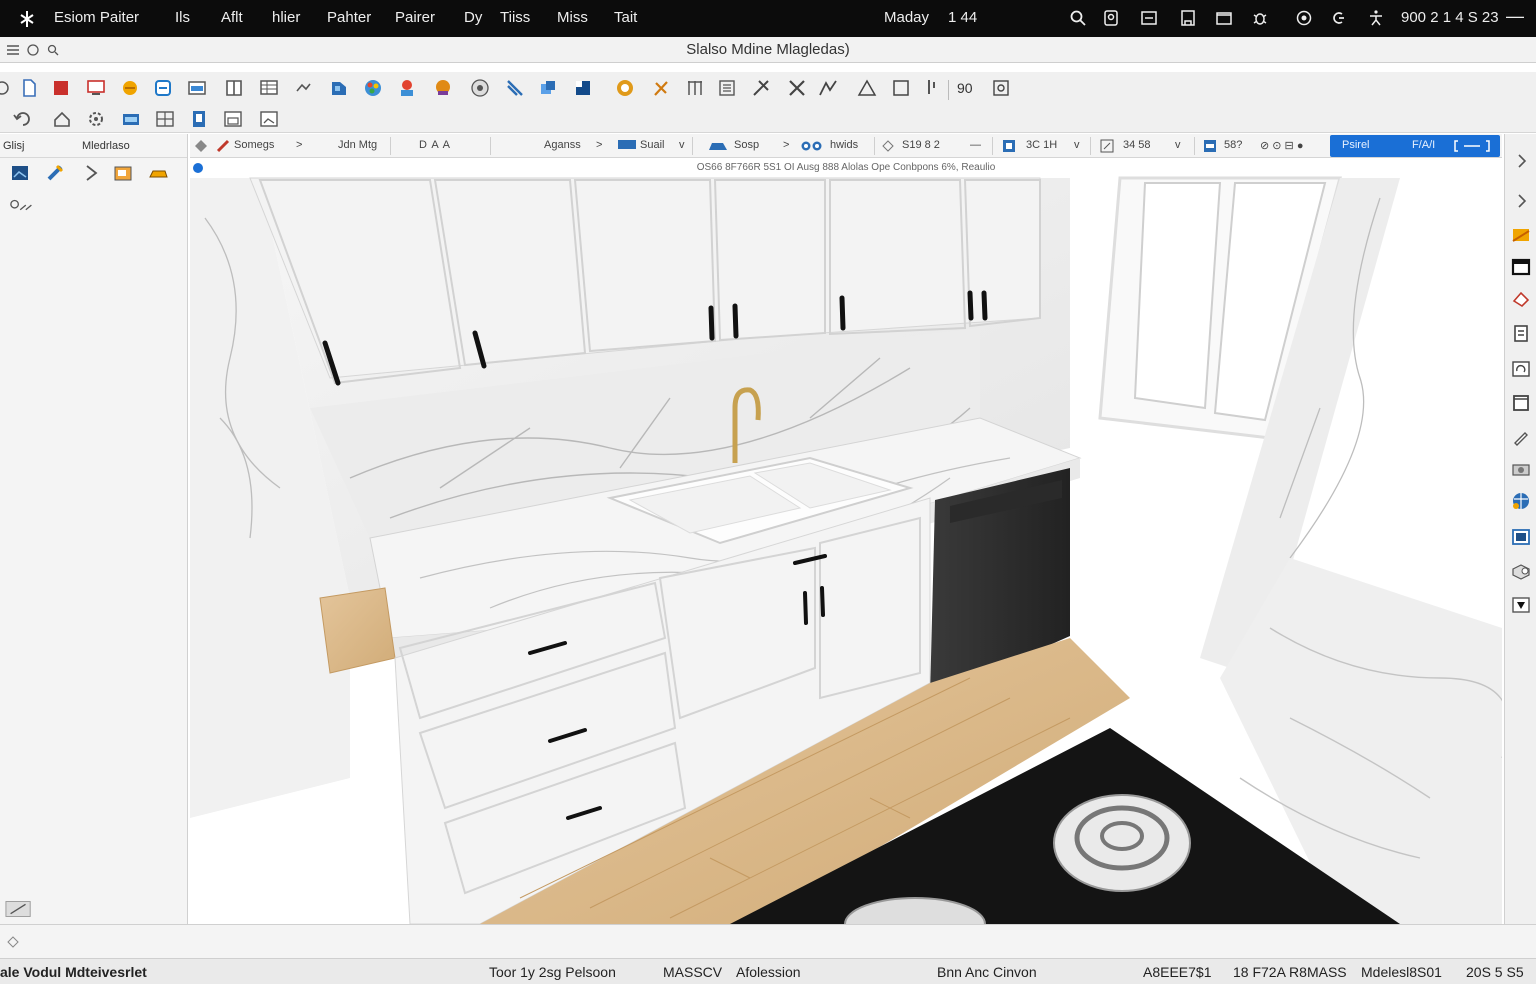 The image size is (1536, 984). I want to click on chart-icon, so click(269, 119).